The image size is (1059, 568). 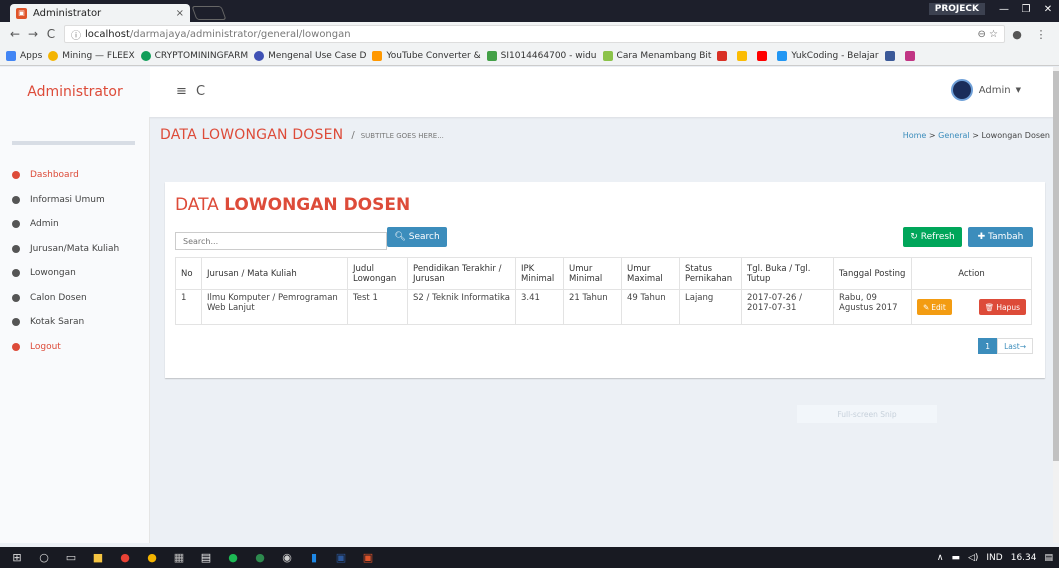 I want to click on brand-logo: Administrator, so click(x=75, y=92).